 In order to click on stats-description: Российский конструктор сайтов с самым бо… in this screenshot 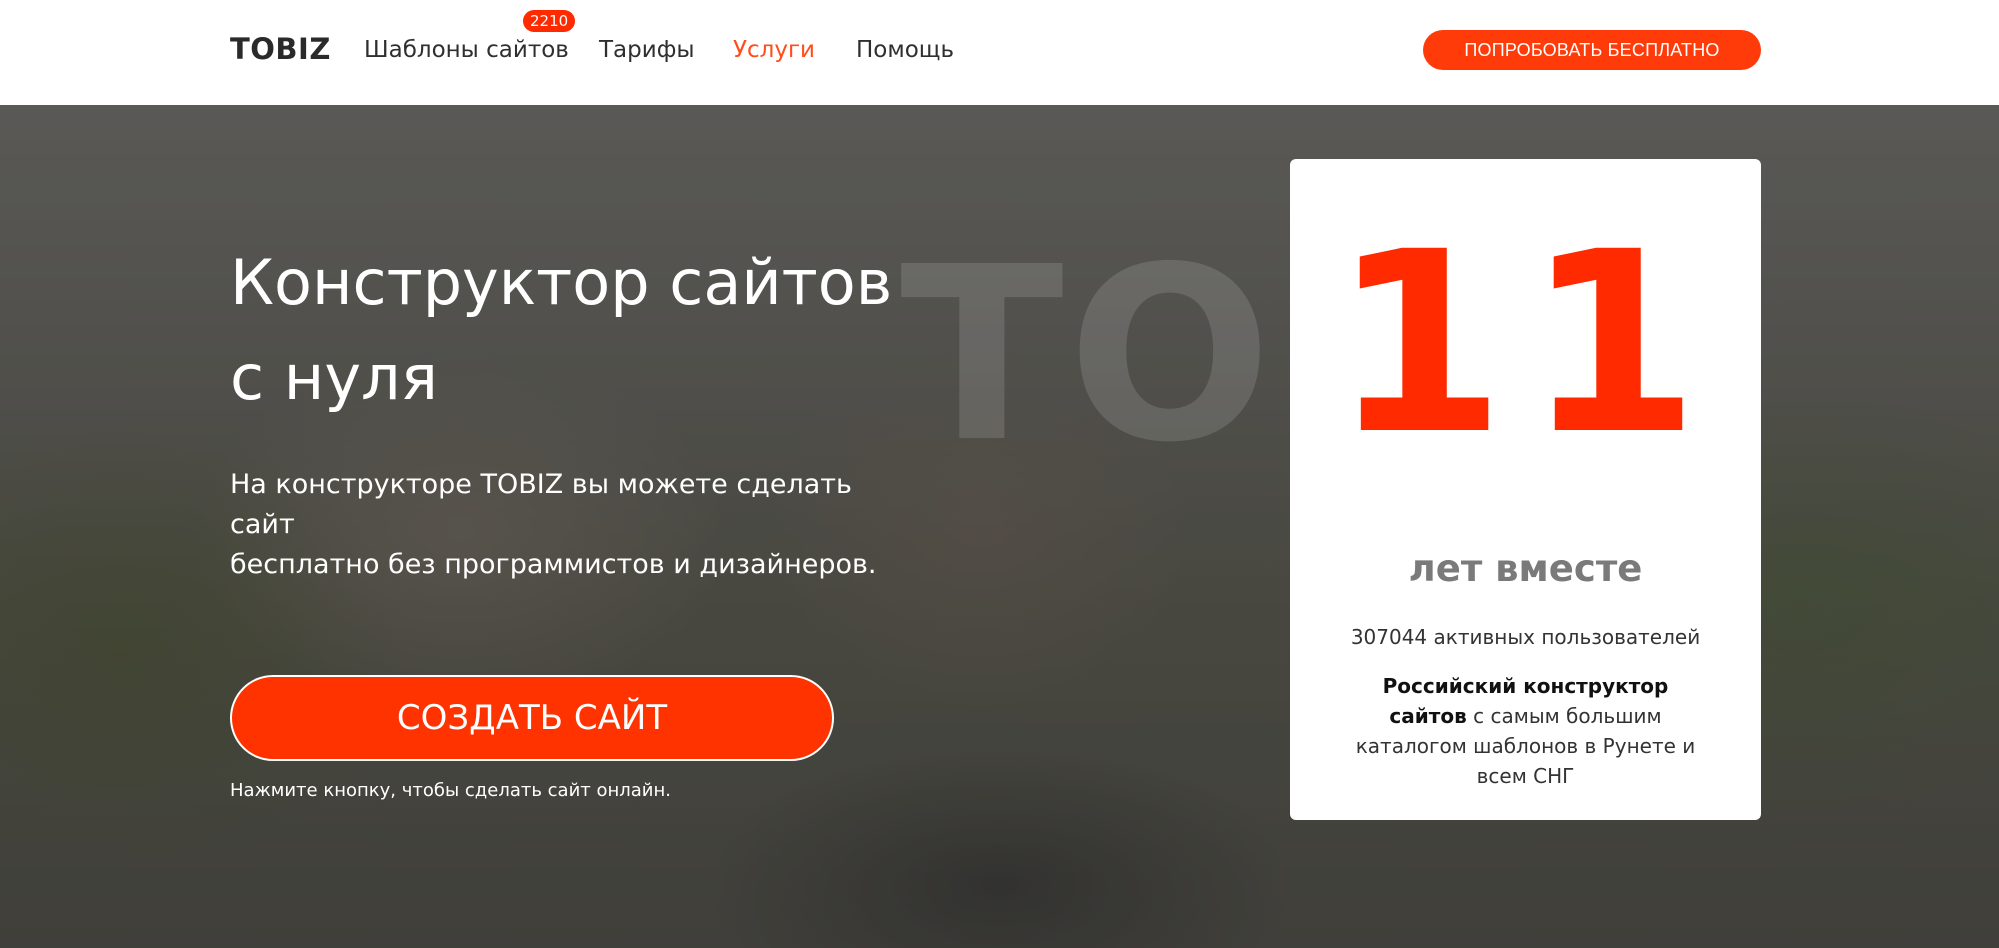, I will do `click(1525, 731)`.